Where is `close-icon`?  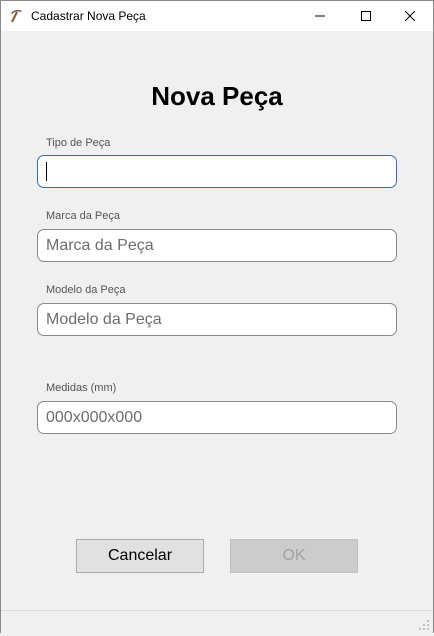 close-icon is located at coordinates (410, 16).